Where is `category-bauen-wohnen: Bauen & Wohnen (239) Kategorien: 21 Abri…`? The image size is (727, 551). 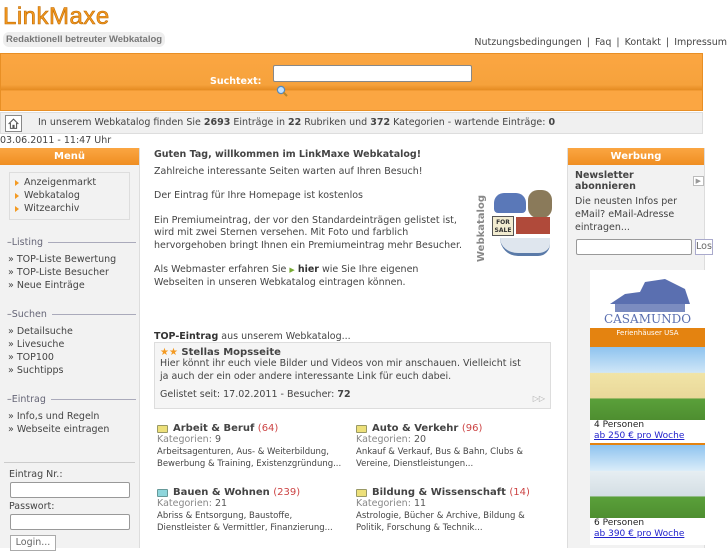
category-bauen-wohnen: Bauen & Wohnen (239) Kategorien: 21 Abri… is located at coordinates (252, 510).